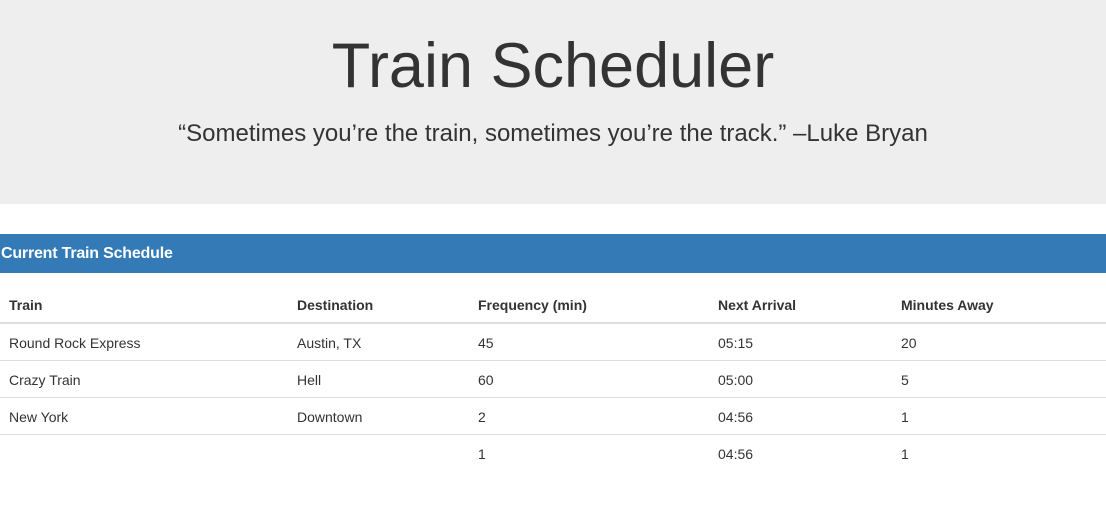  Describe the element at coordinates (999, 379) in the screenshot. I see `cell-minutes-away: 5` at that location.